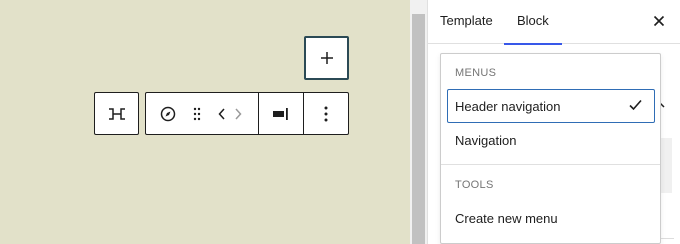  I want to click on add-block-button, so click(326, 58).